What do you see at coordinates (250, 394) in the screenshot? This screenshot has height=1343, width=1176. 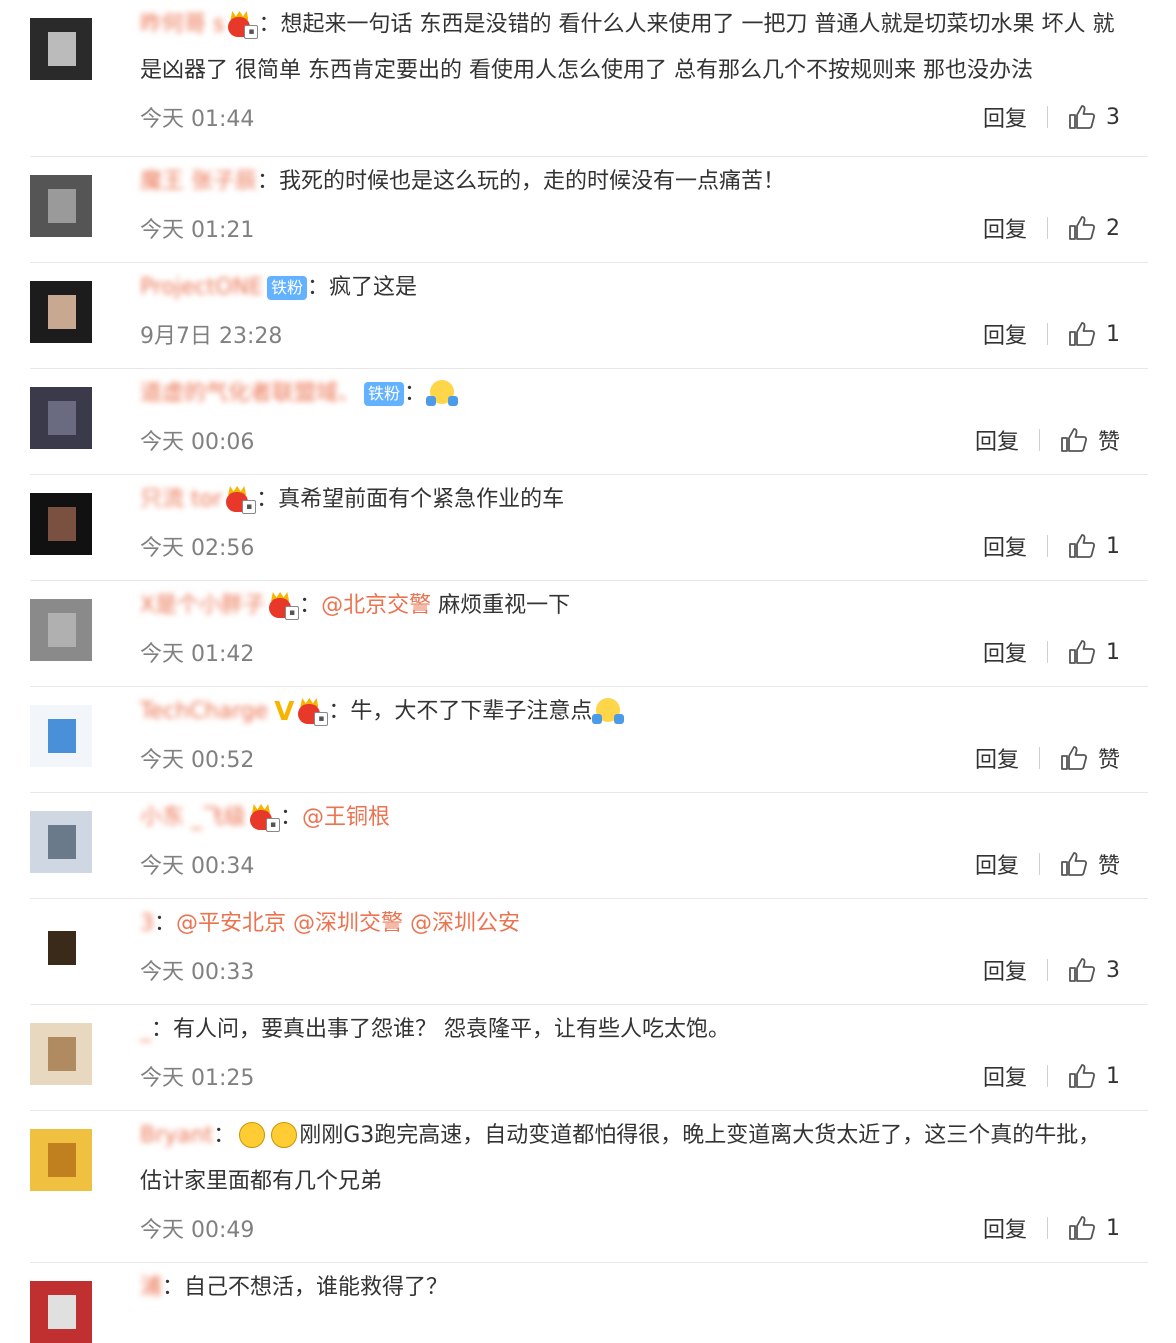 I see `user-name: 道虚的气化者联盟域、` at bounding box center [250, 394].